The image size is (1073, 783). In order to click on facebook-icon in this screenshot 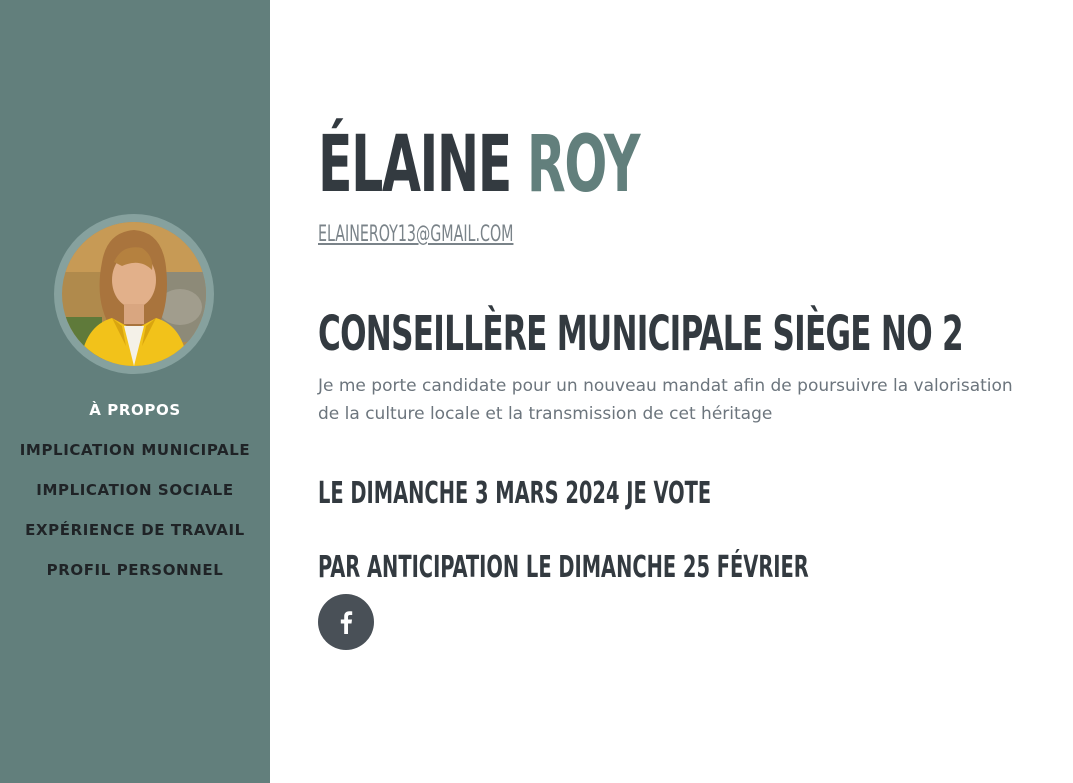, I will do `click(346, 622)`.